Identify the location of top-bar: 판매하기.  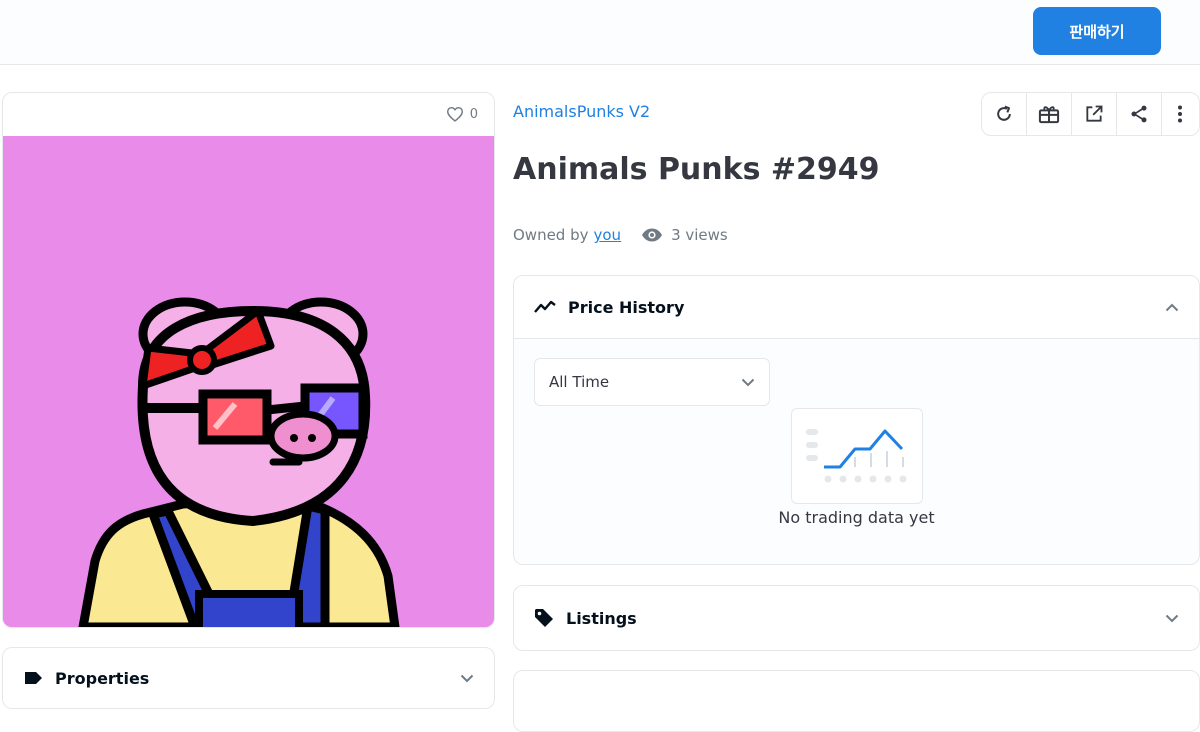
(600, 32).